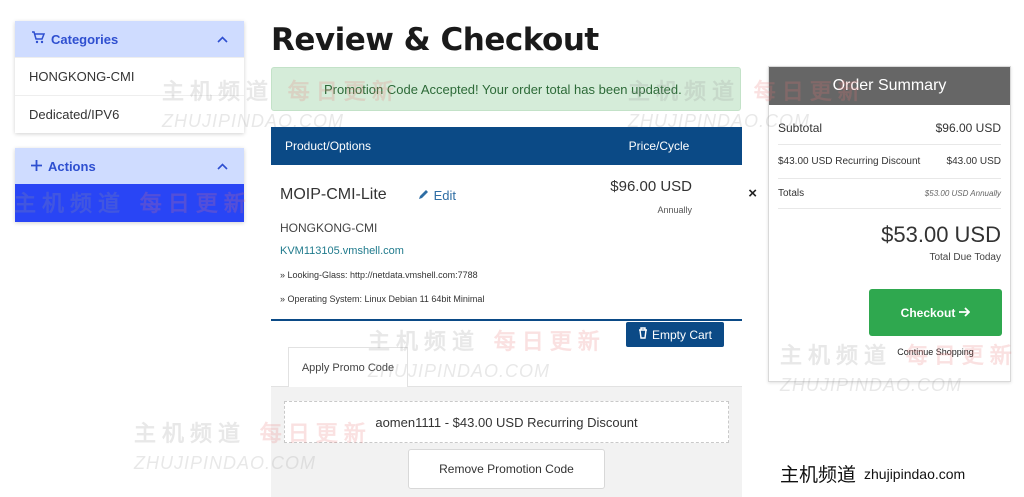  Describe the element at coordinates (348, 367) in the screenshot. I see `tab-apply-promo-code: Apply Promo Code` at that location.